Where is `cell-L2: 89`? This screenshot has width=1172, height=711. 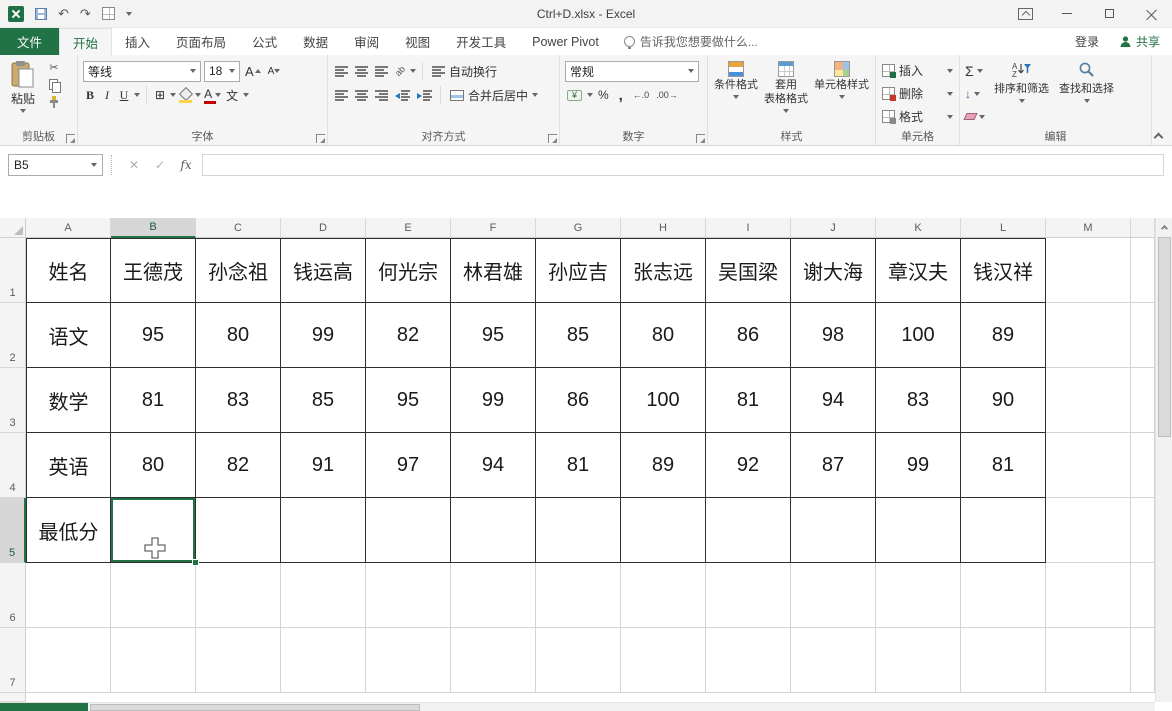 cell-L2: 89 is located at coordinates (1003, 335).